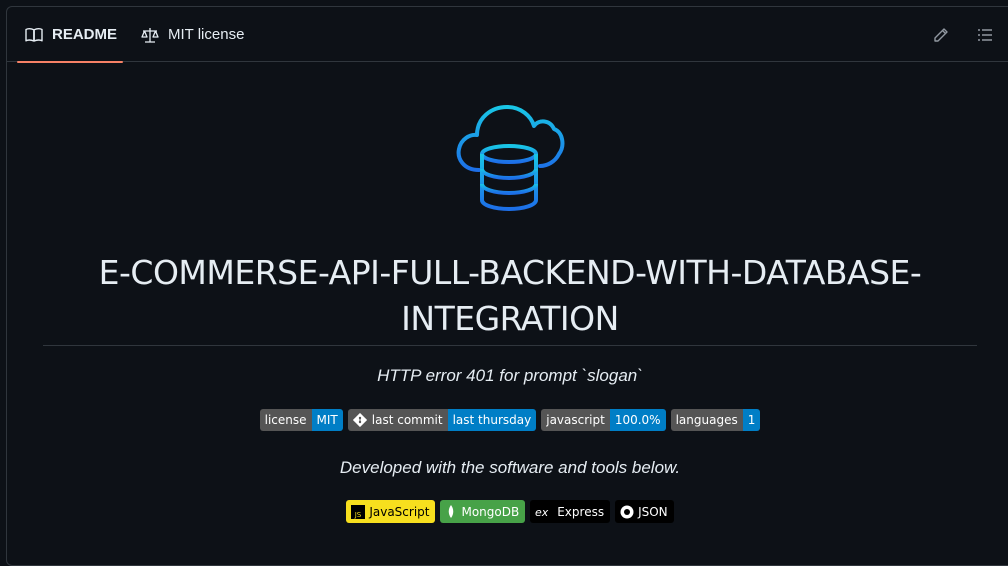 The width and height of the screenshot is (1008, 566). I want to click on javascript-badge: javascript 100.0%, so click(603, 420).